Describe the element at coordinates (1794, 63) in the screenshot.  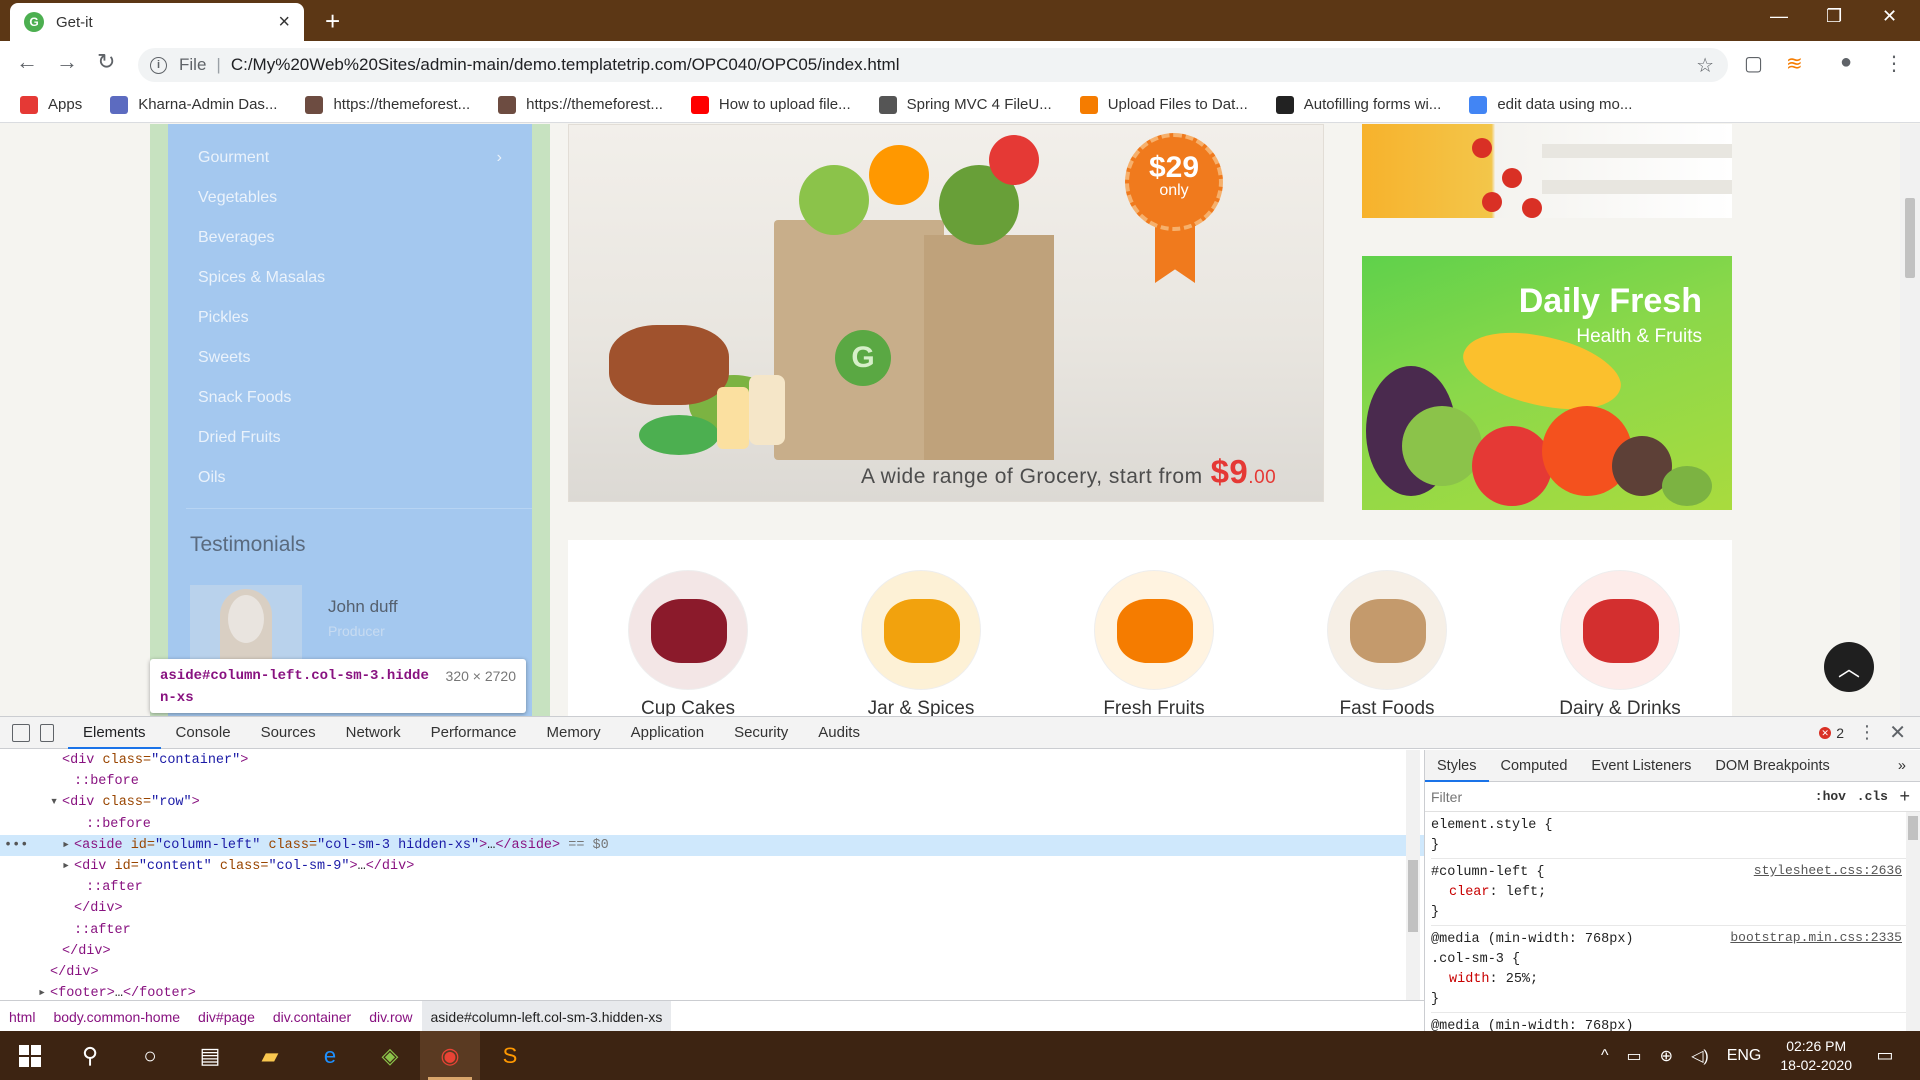
I see `layers-extension-icon: ≋` at that location.